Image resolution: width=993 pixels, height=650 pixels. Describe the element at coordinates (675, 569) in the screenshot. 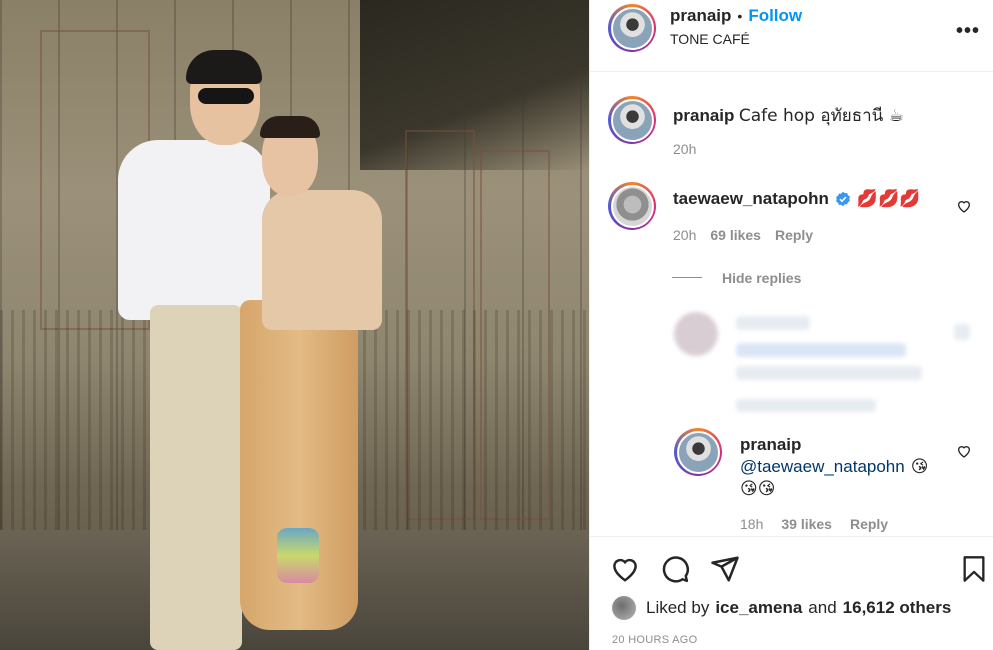

I see `comment-icon` at that location.